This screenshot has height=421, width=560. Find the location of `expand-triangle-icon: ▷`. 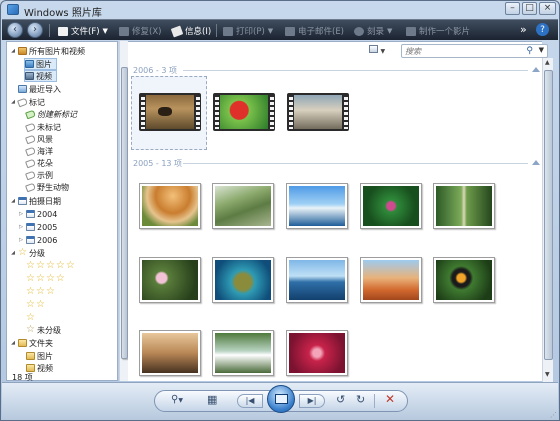

expand-triangle-icon: ▷ is located at coordinates (21, 214).